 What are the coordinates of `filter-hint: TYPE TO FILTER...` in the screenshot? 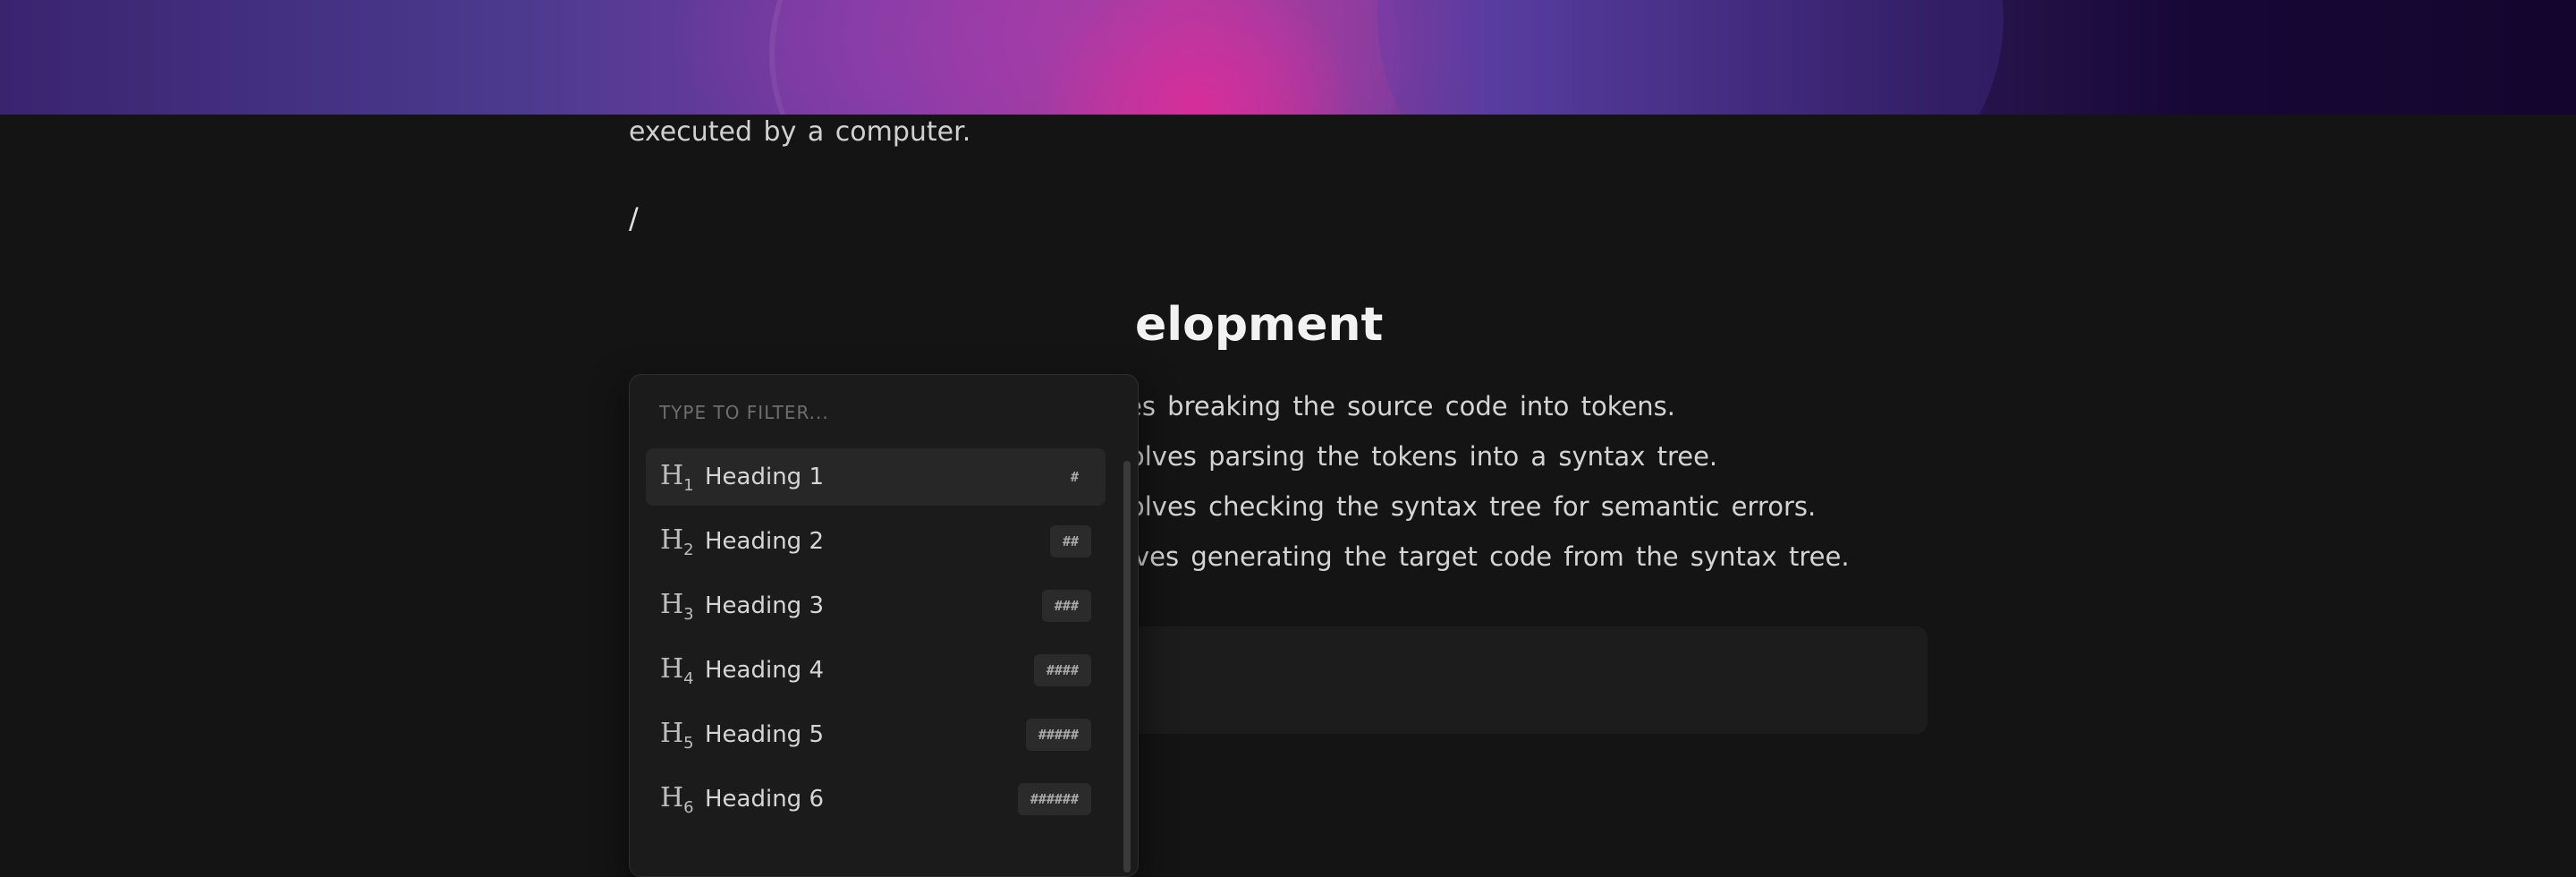 It's located at (744, 412).